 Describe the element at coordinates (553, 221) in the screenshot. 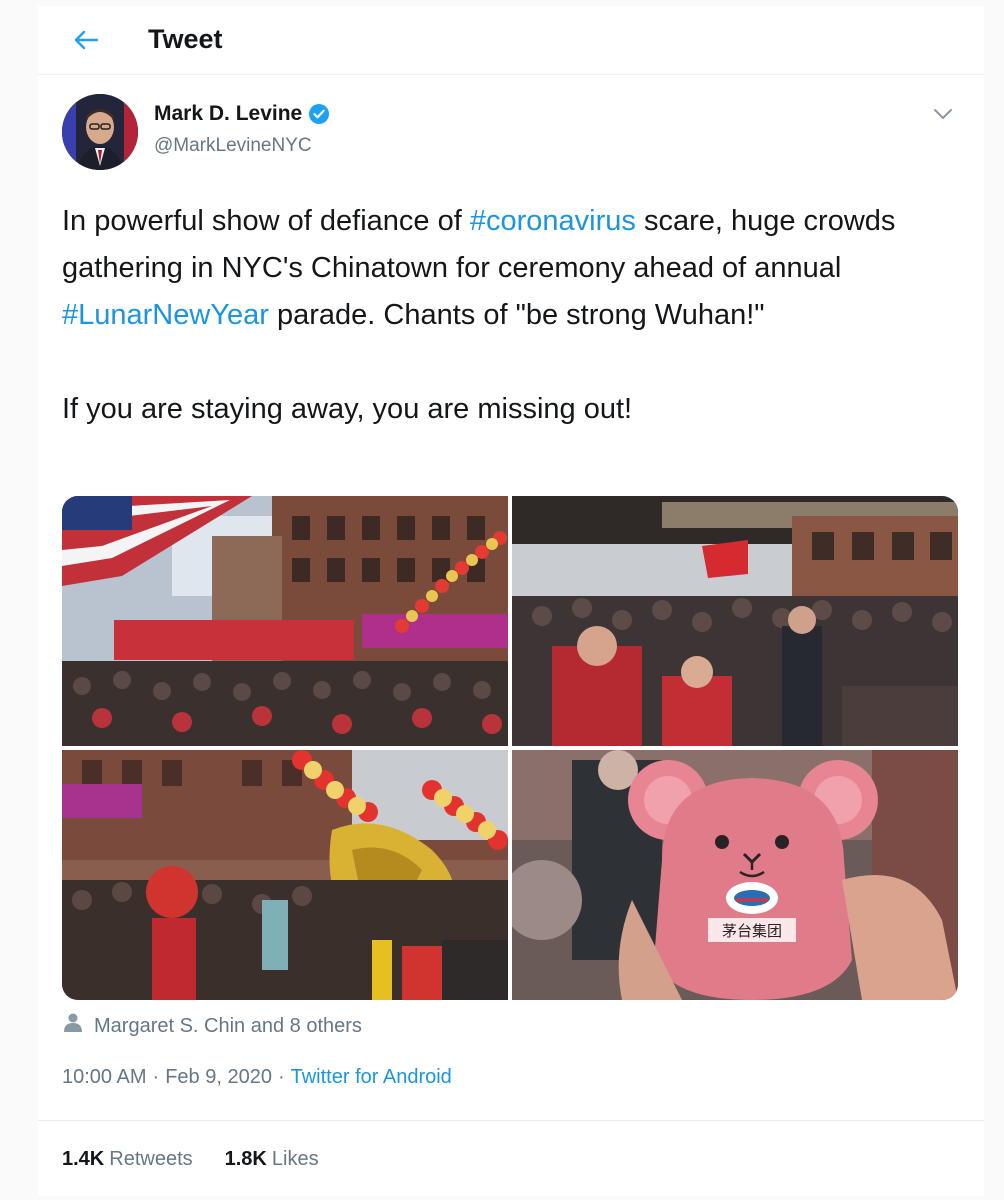

I see `hashtag-coronavirus: #coronavirus` at that location.